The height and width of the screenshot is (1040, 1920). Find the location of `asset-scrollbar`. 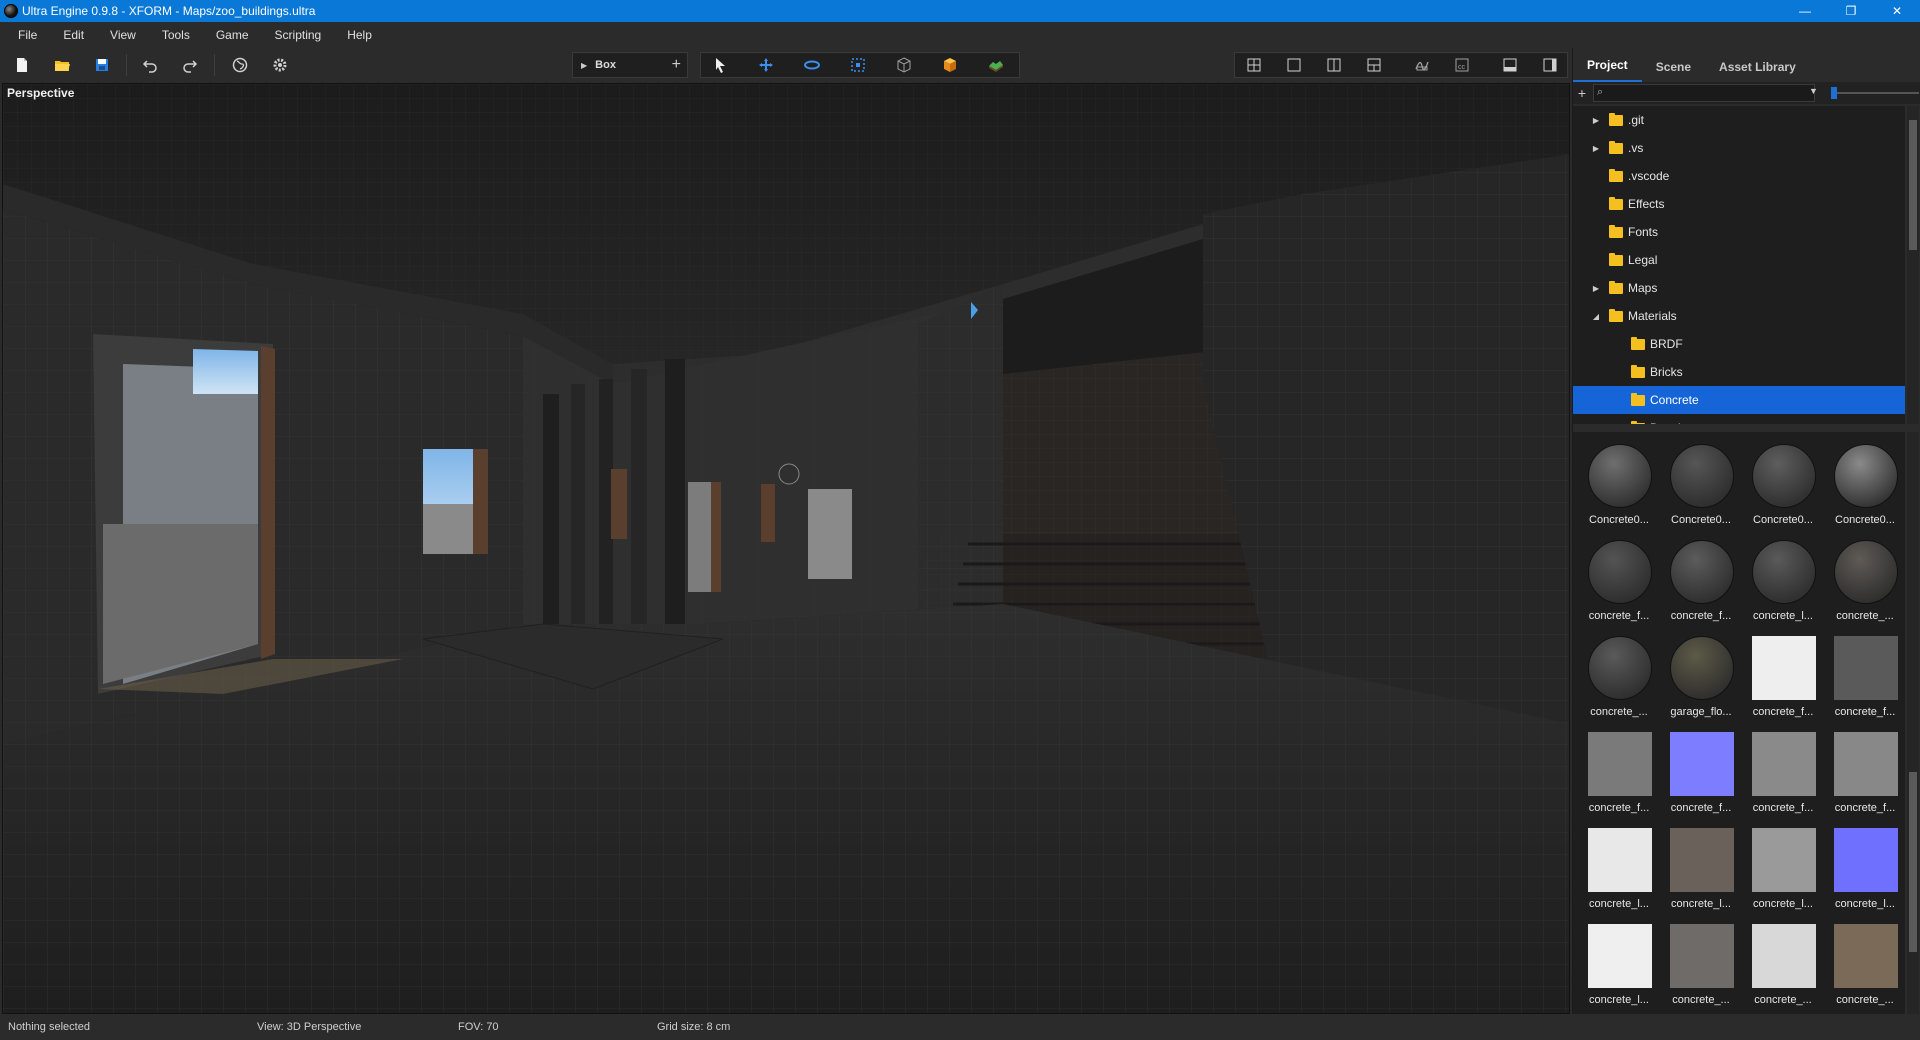

asset-scrollbar is located at coordinates (1913, 723).